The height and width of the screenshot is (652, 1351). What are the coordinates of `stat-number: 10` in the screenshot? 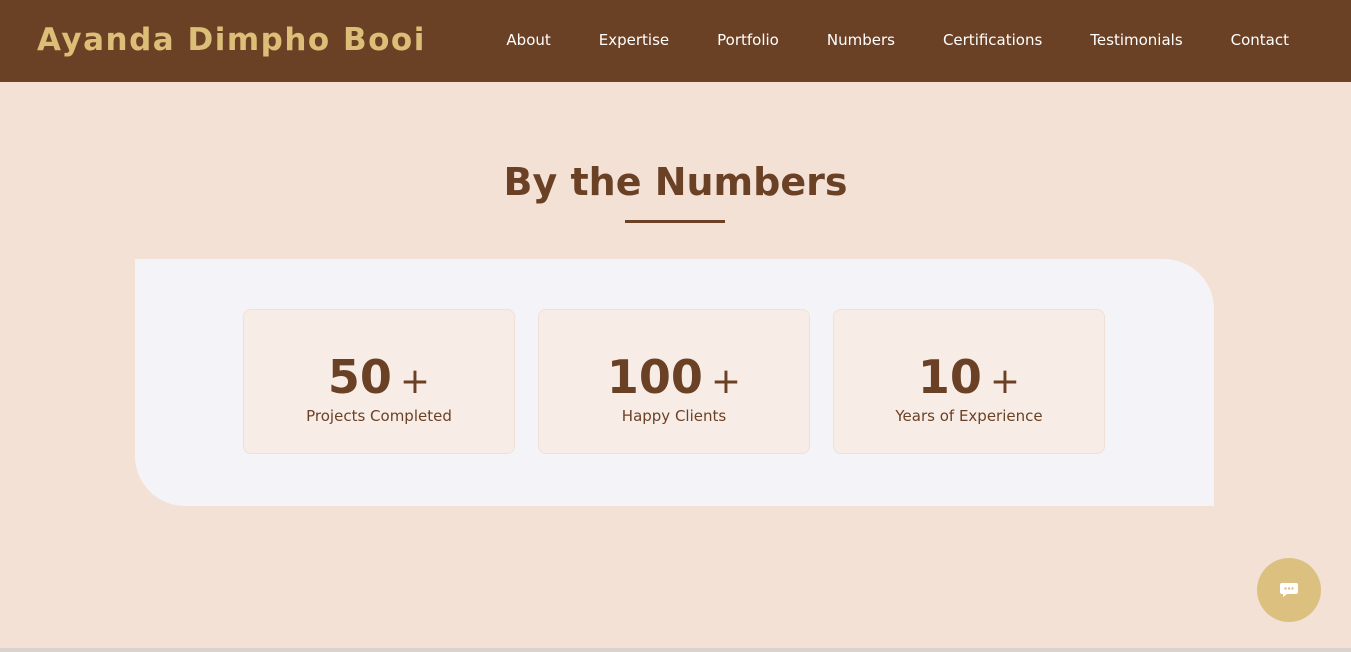 It's located at (949, 377).